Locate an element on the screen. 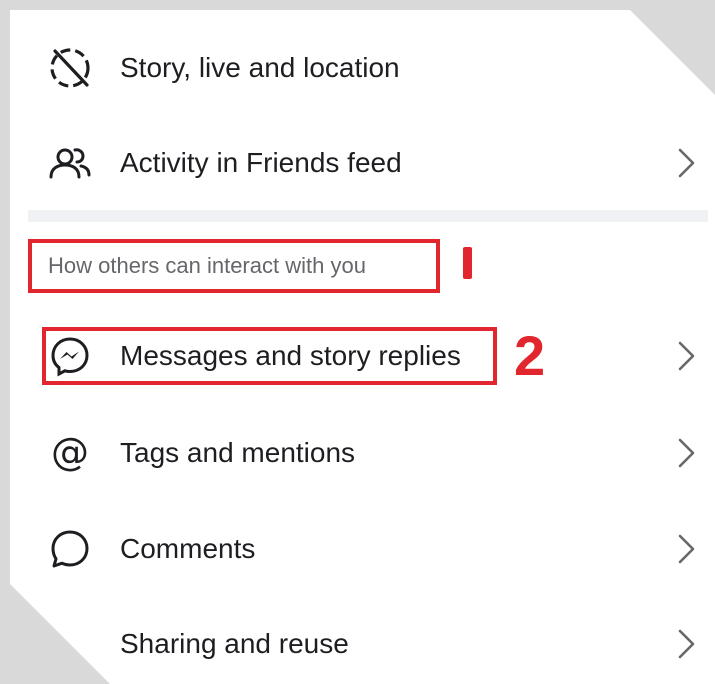 The height and width of the screenshot is (684, 715). share-icon is located at coordinates (70, 644).